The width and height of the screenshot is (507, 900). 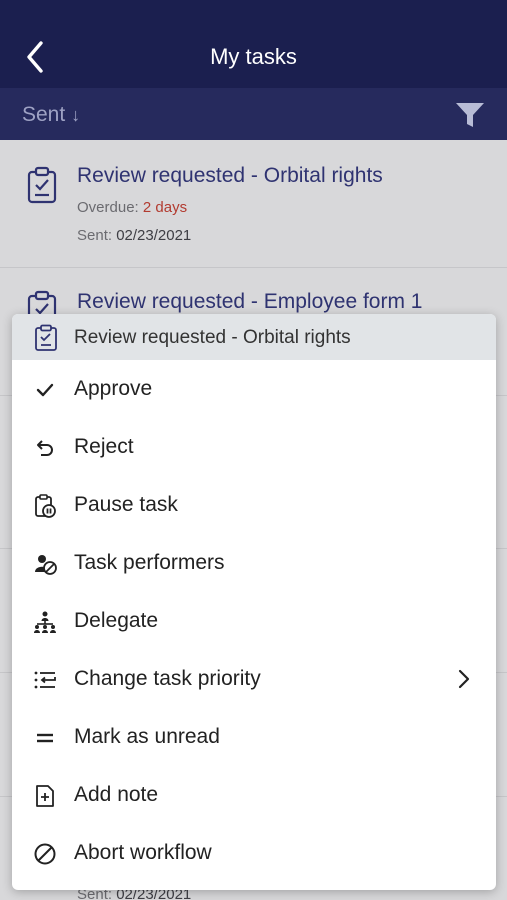 I want to click on sort-control: Sent ↓, so click(x=51, y=115).